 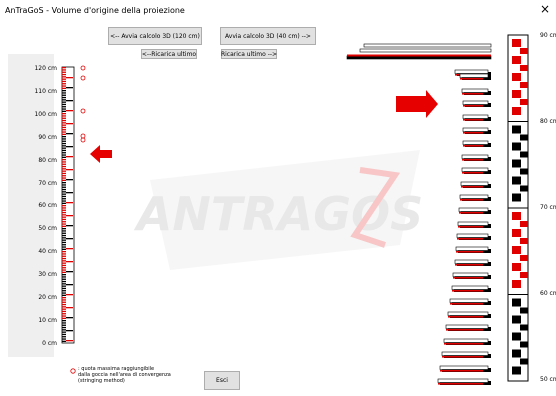 I want to click on exit-button: Esci, so click(x=222, y=380).